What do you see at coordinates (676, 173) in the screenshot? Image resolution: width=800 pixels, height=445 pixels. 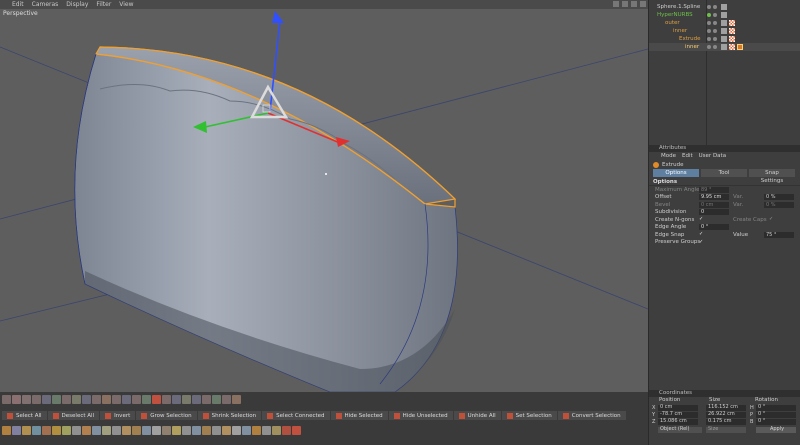 I see `tab-options: Options` at bounding box center [676, 173].